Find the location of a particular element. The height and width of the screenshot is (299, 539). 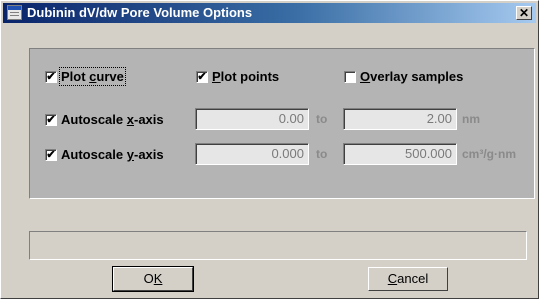

cancel-button: Cancel is located at coordinates (408, 279).